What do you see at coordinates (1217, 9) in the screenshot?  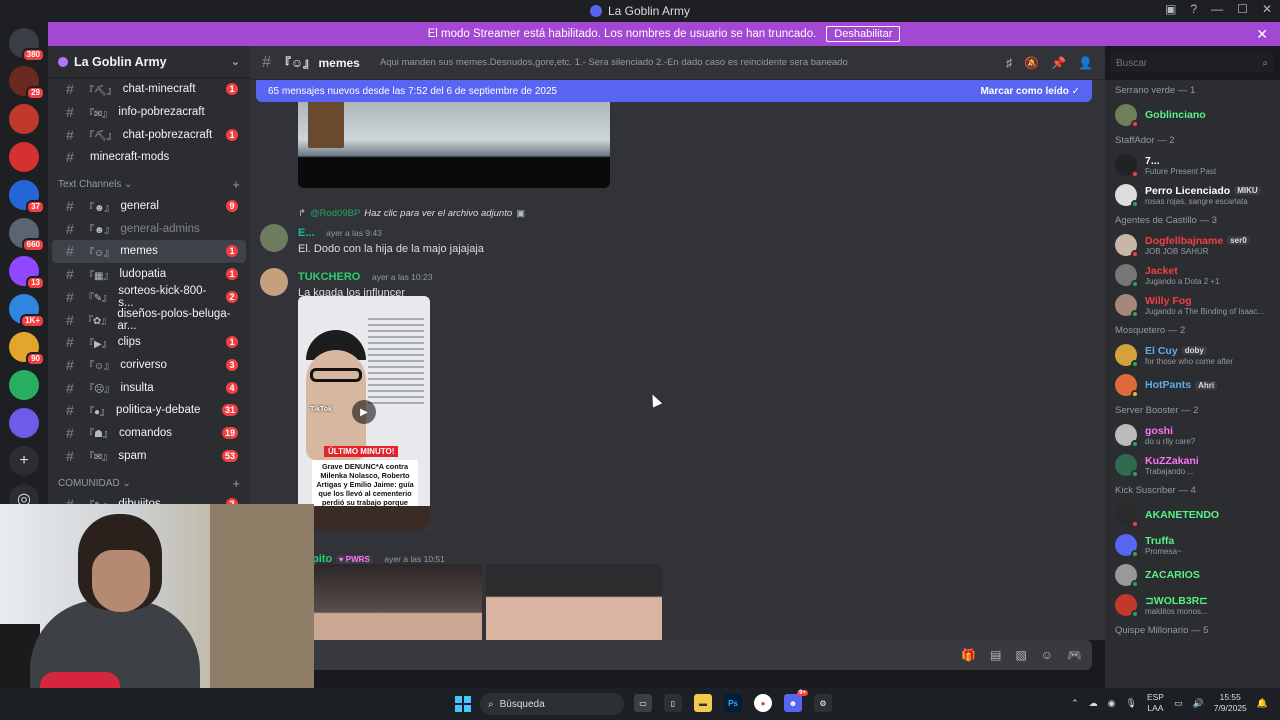 I see `minimize-button: —` at bounding box center [1217, 9].